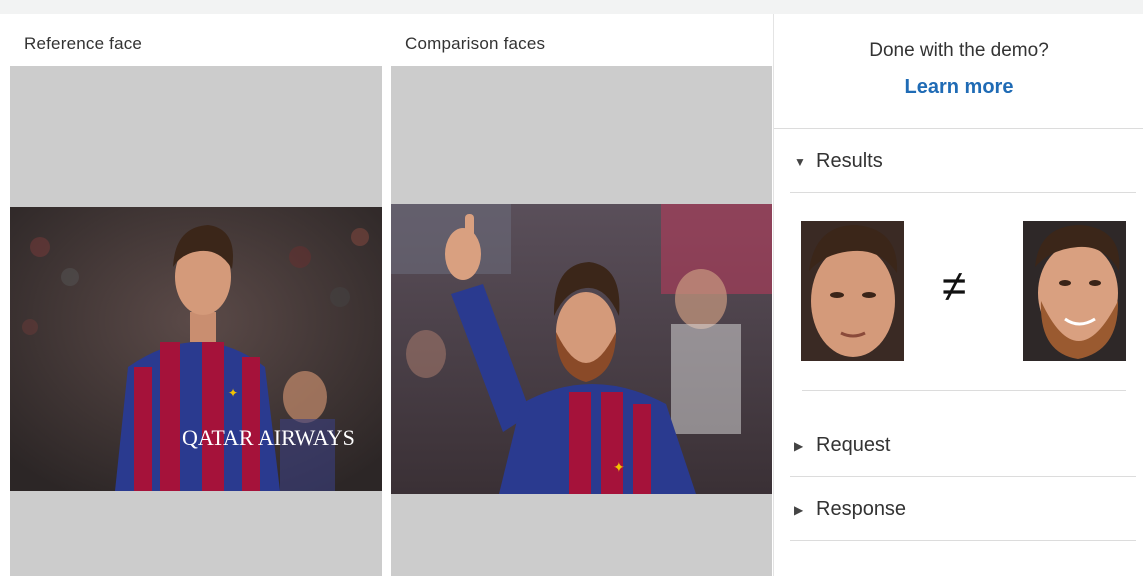 This screenshot has height=576, width=1143. I want to click on reference-face-thumbnail, so click(852, 291).